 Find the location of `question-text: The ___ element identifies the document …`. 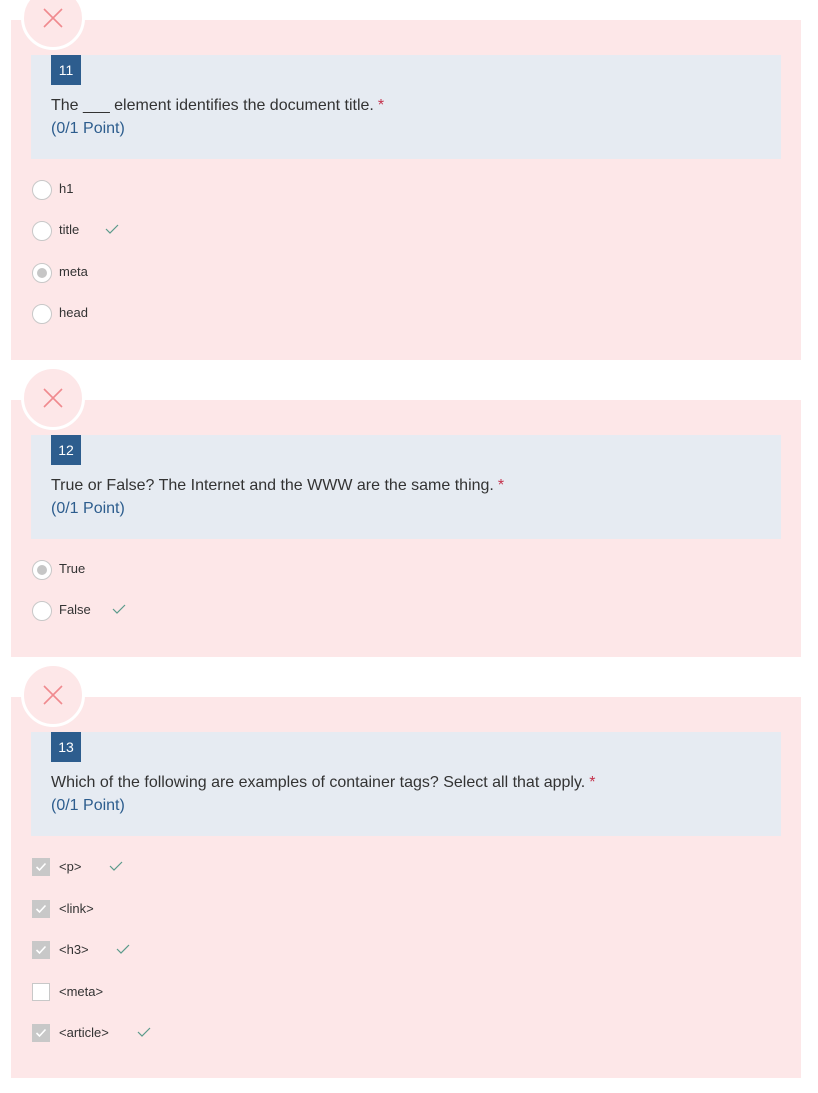

question-text: The ___ element identifies the document … is located at coordinates (218, 105).